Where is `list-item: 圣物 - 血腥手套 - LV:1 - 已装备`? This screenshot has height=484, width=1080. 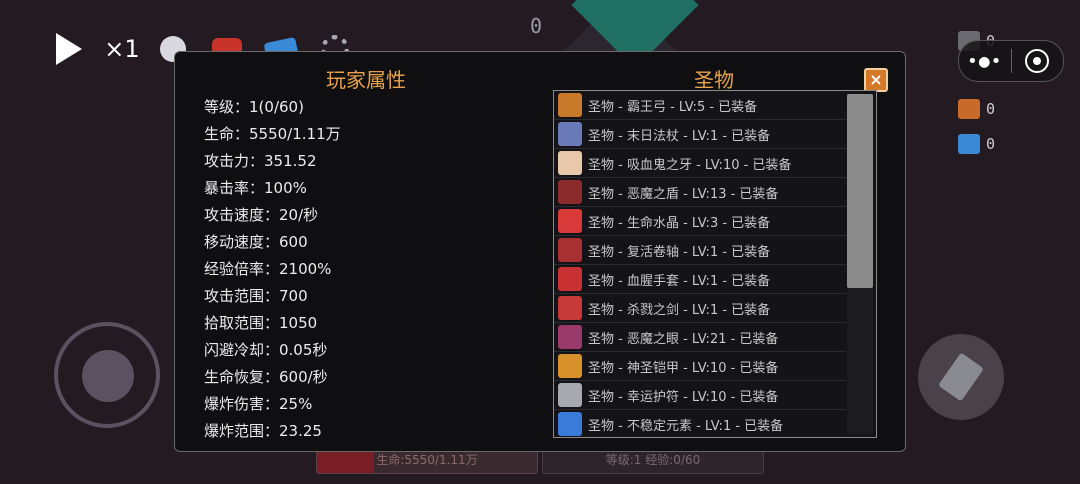
list-item: 圣物 - 血腥手套 - LV:1 - 已装备 is located at coordinates (700, 279).